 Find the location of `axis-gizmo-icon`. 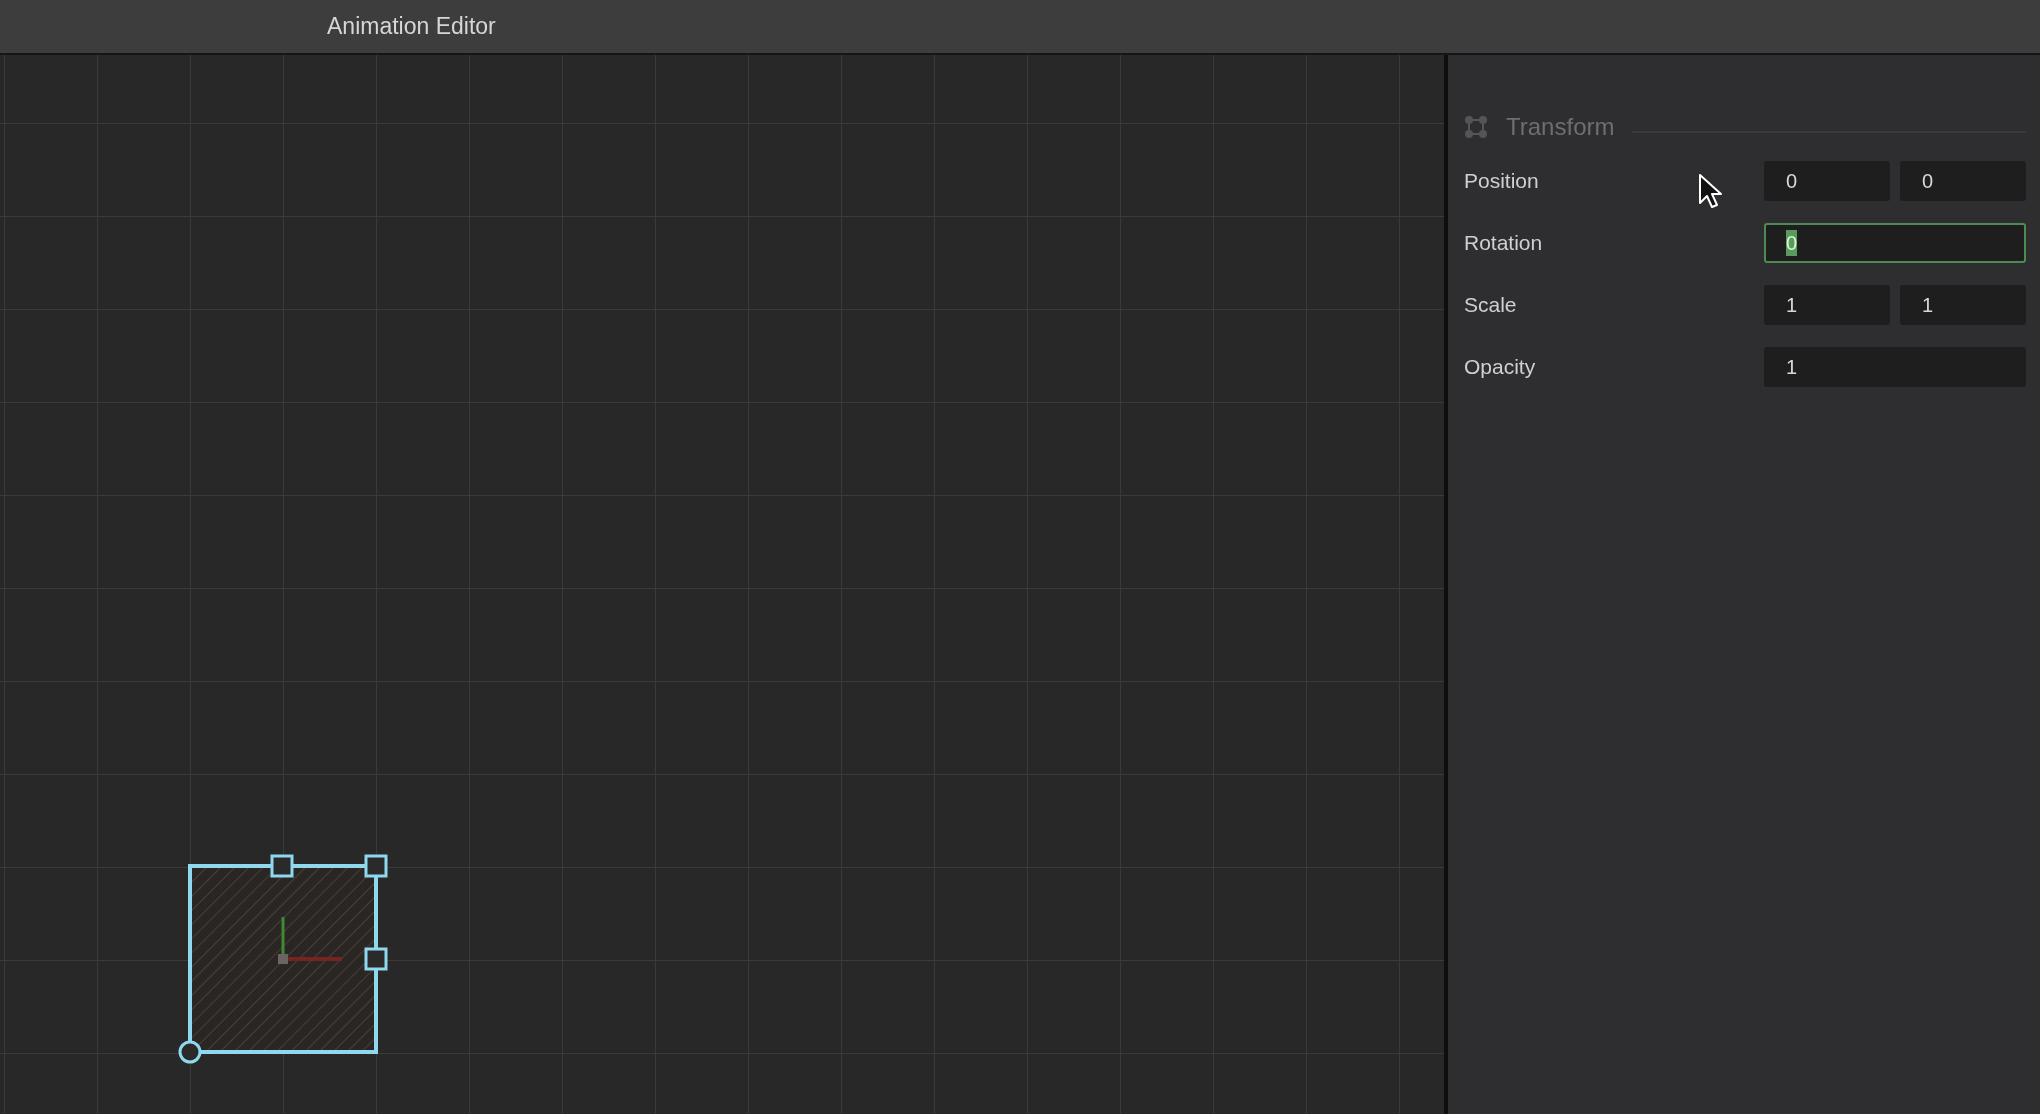

axis-gizmo-icon is located at coordinates (310, 940).